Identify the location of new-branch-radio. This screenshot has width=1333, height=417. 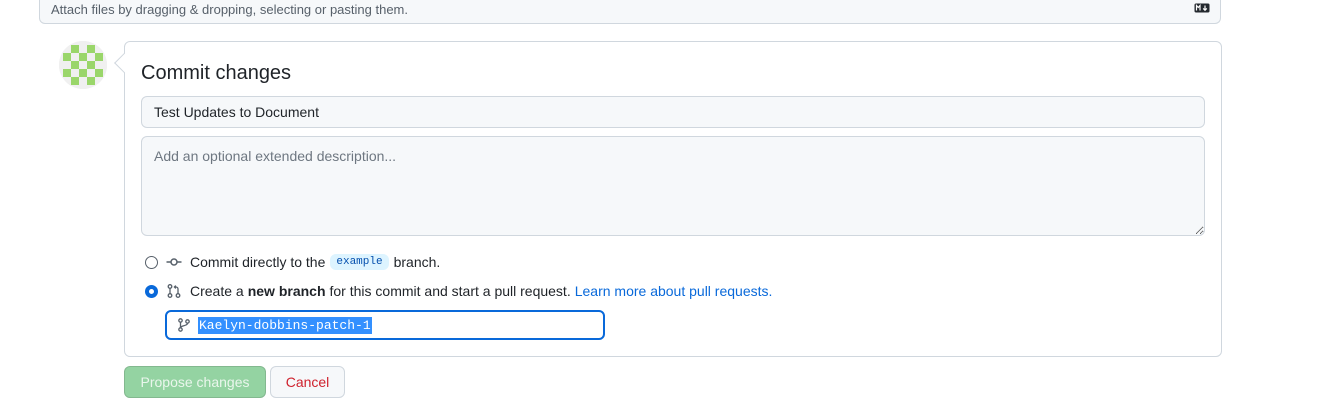
(151, 291).